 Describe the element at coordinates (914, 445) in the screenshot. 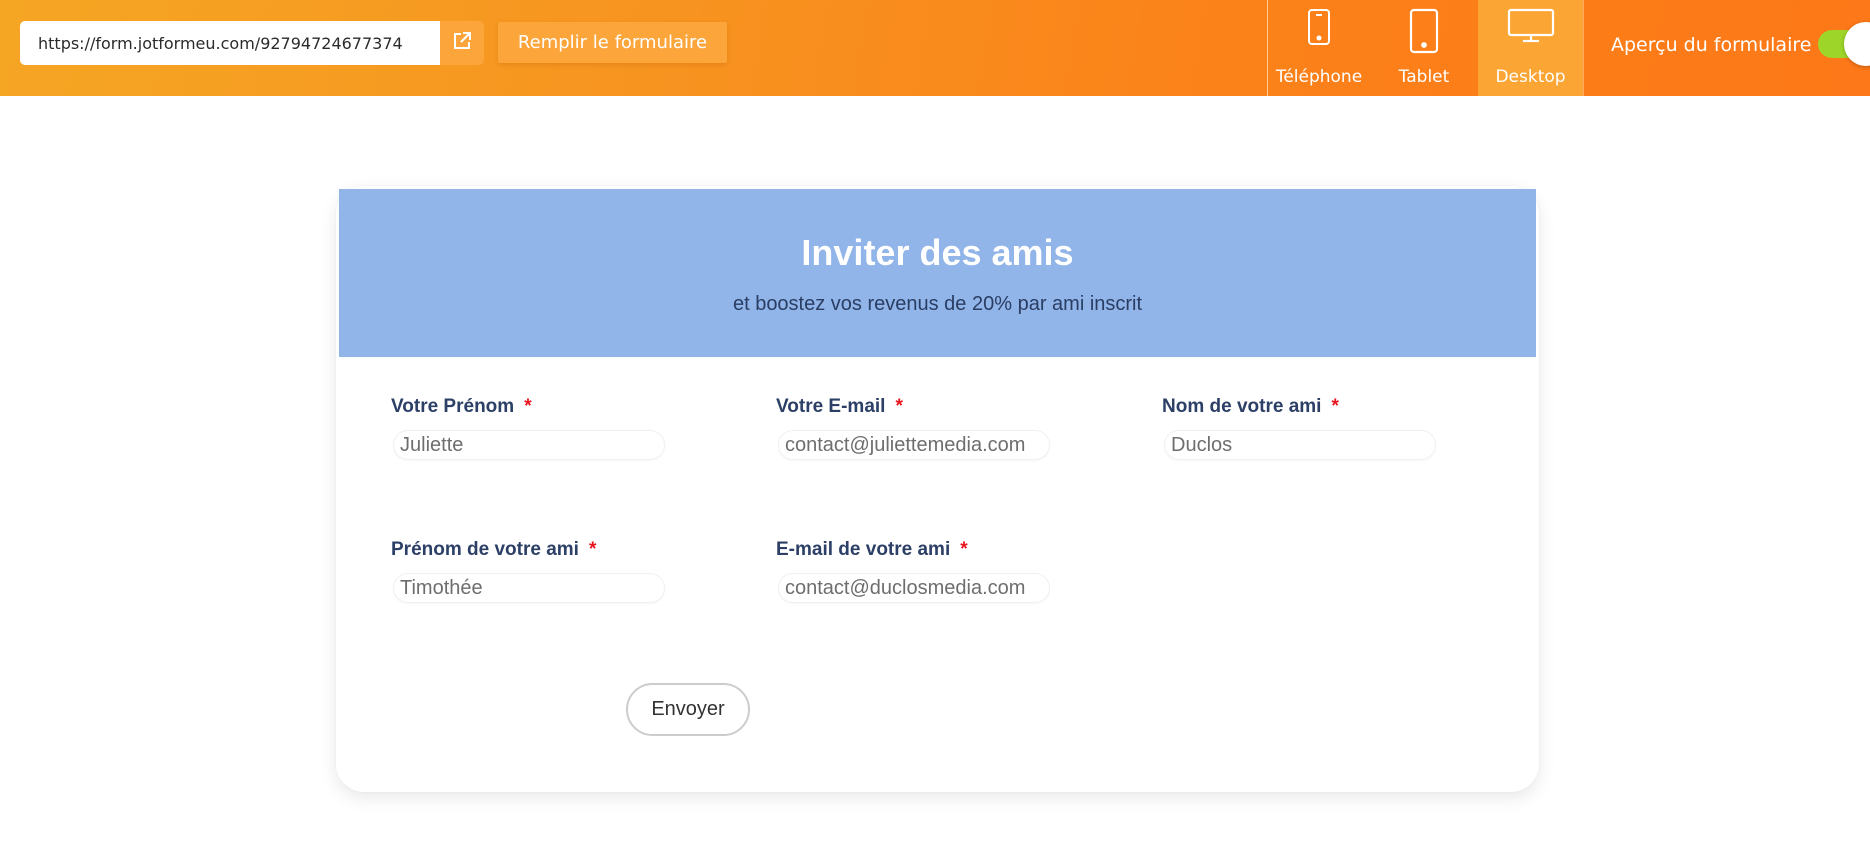

I see `your-email-input` at that location.